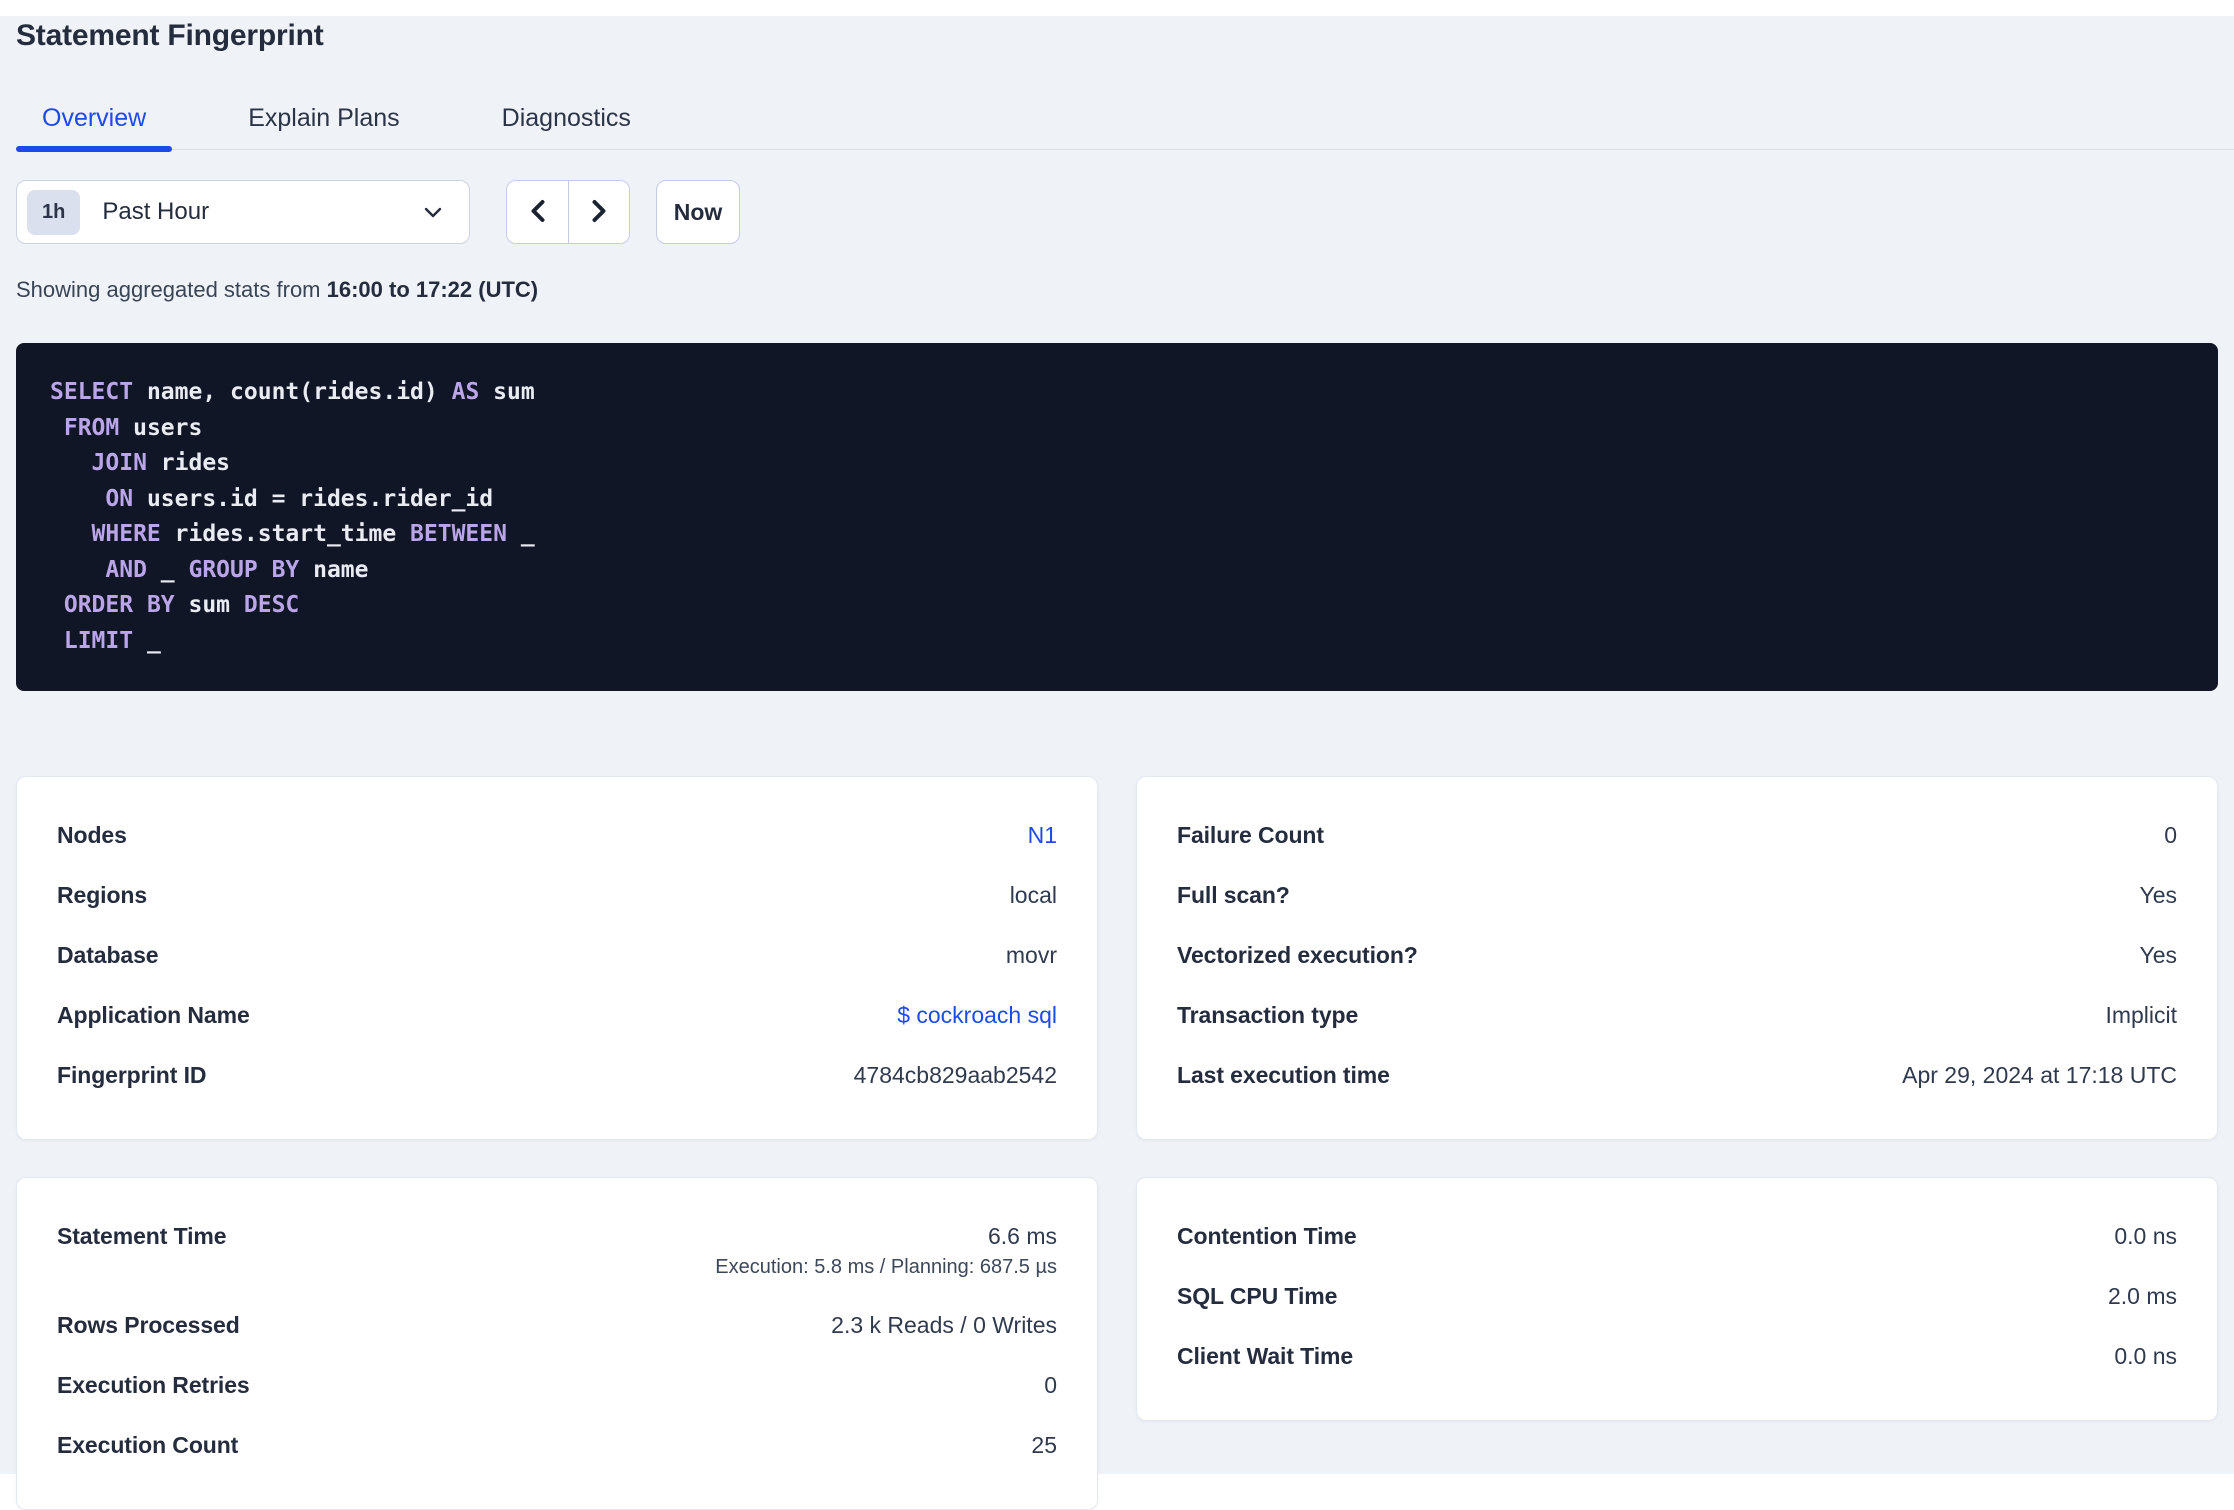  I want to click on kv-row: Database movr, so click(557, 955).